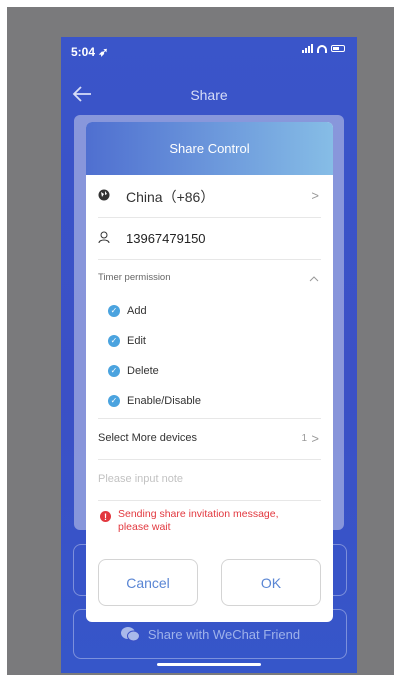 The image size is (401, 682). Describe the element at coordinates (136, 341) in the screenshot. I see `permission-label: Edit` at that location.